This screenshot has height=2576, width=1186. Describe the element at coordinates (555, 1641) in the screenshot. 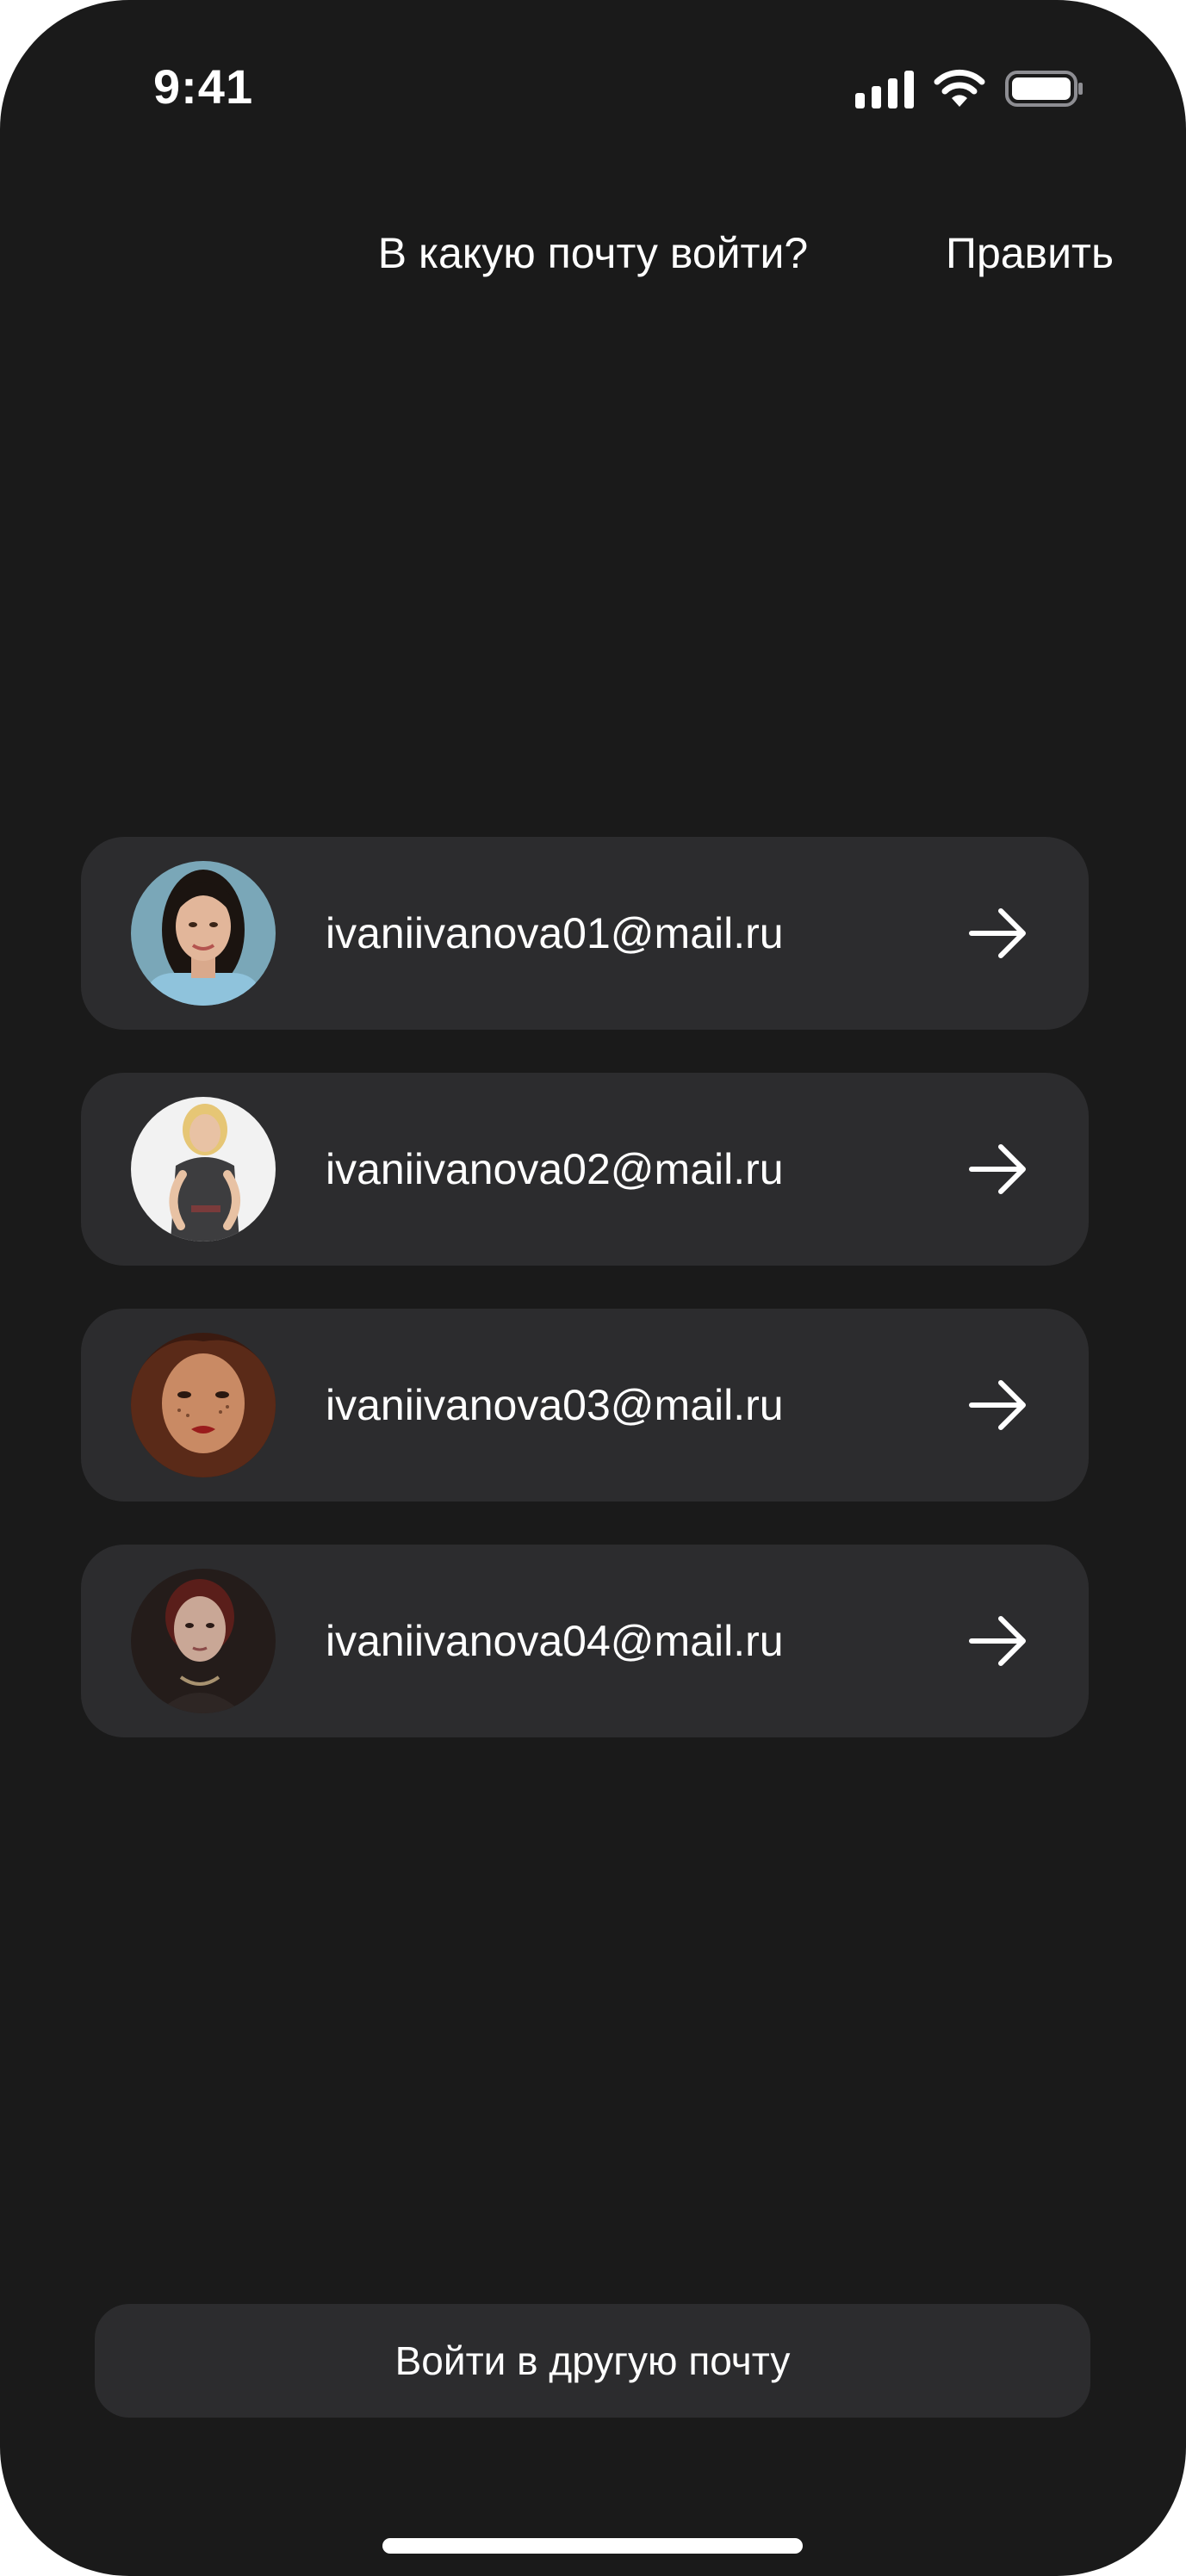

I see `account-email: ivaniivanova04@mail.ru` at that location.